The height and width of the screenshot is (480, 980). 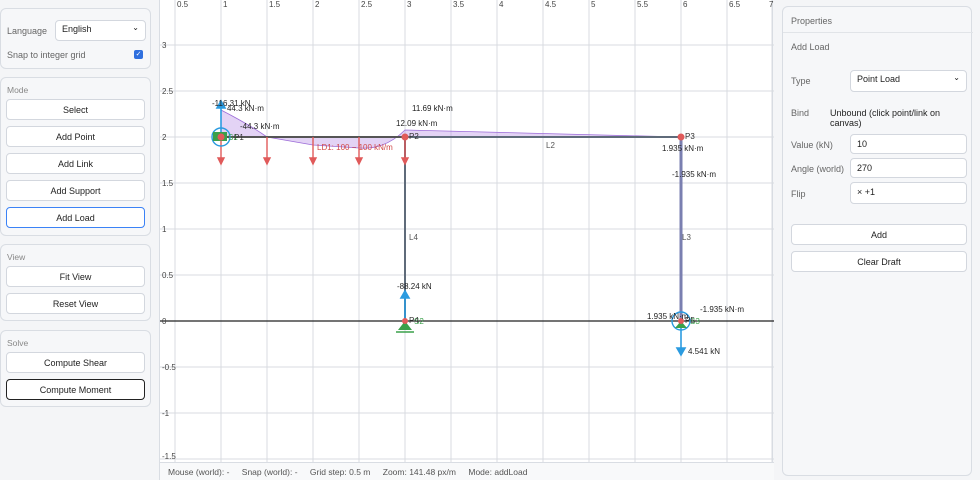 What do you see at coordinates (18, 343) in the screenshot?
I see `solve-title: Solve` at bounding box center [18, 343].